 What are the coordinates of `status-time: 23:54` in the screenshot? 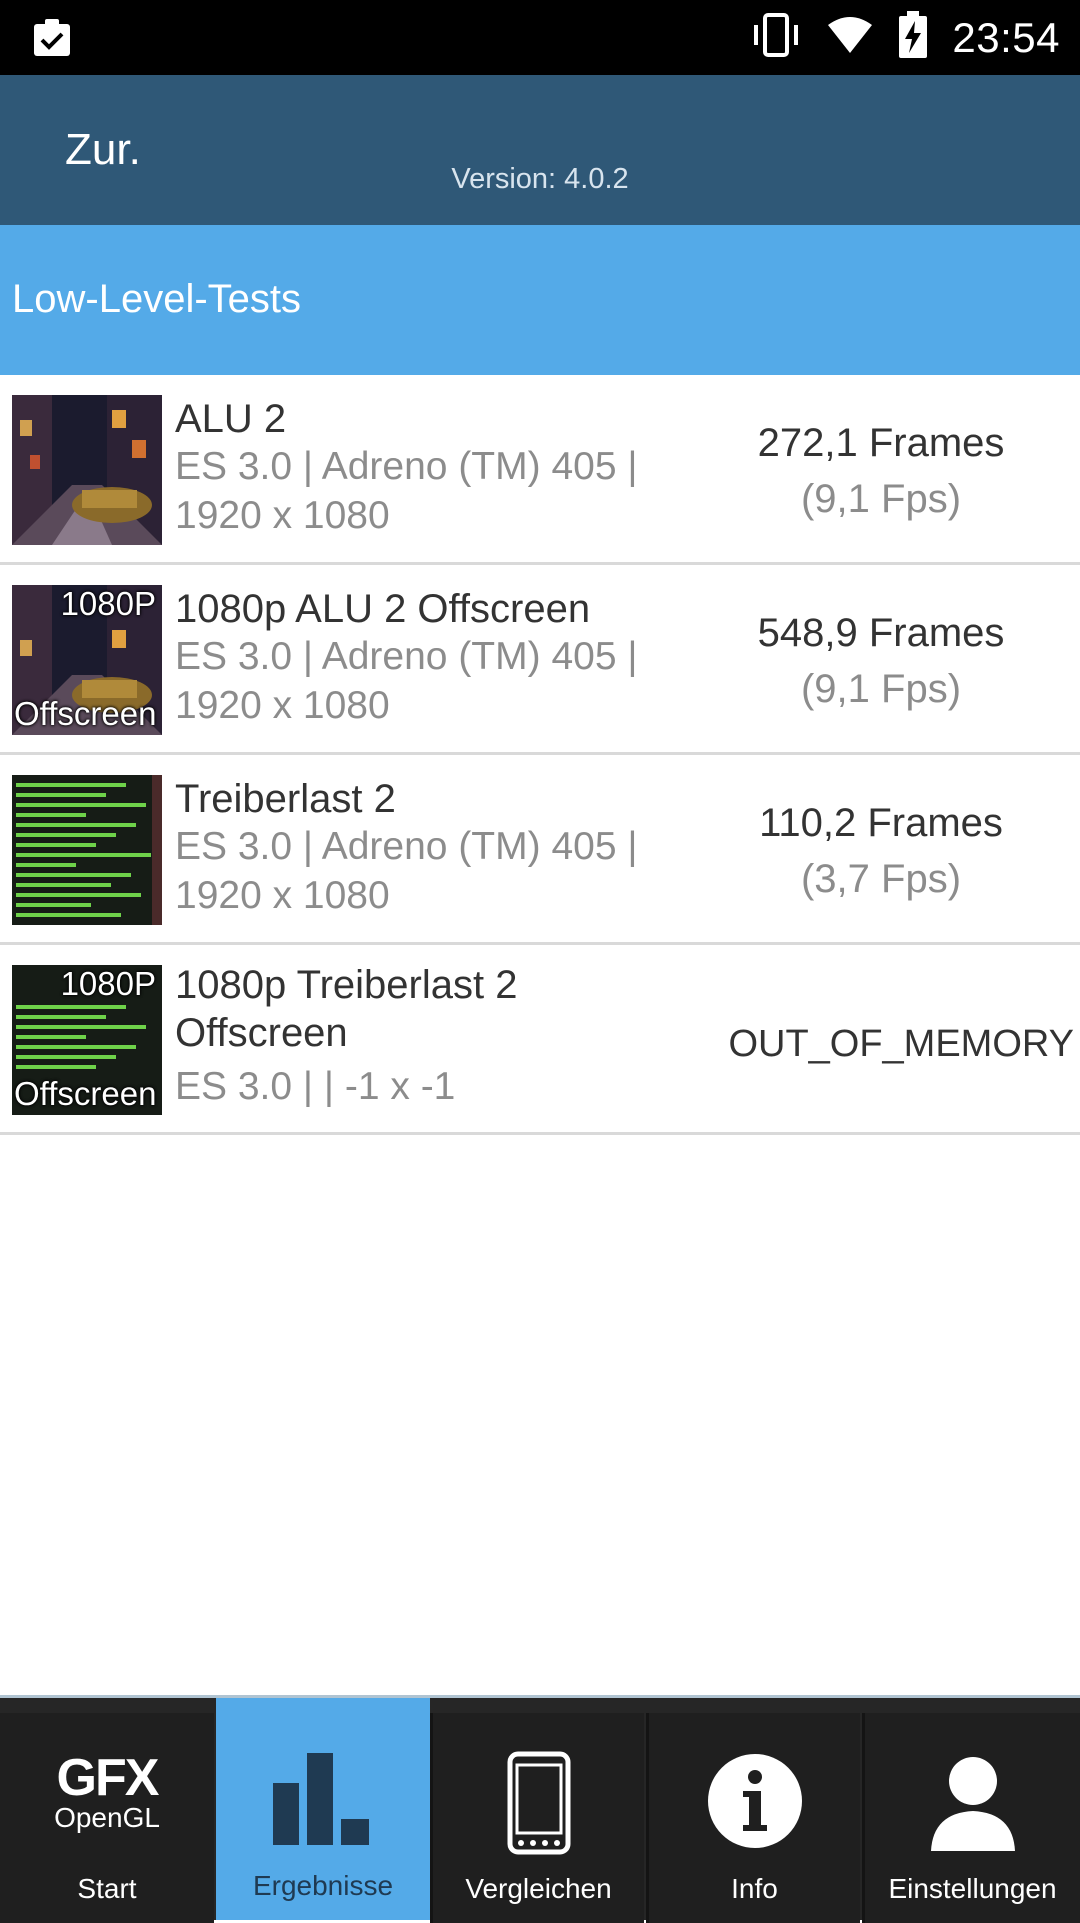 It's located at (1006, 37).